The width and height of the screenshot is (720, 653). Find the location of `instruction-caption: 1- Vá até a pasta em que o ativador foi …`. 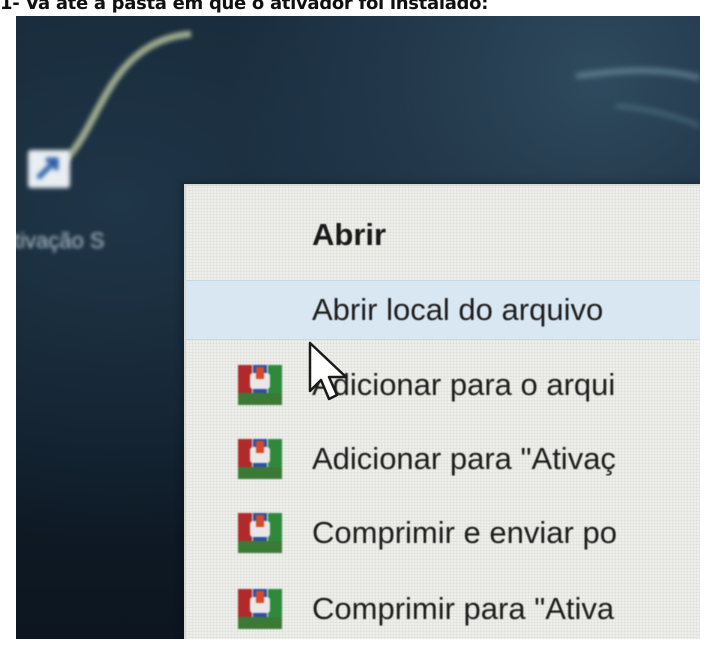

instruction-caption: 1- Vá até a pasta em que o ativador foi … is located at coordinates (244, 7).